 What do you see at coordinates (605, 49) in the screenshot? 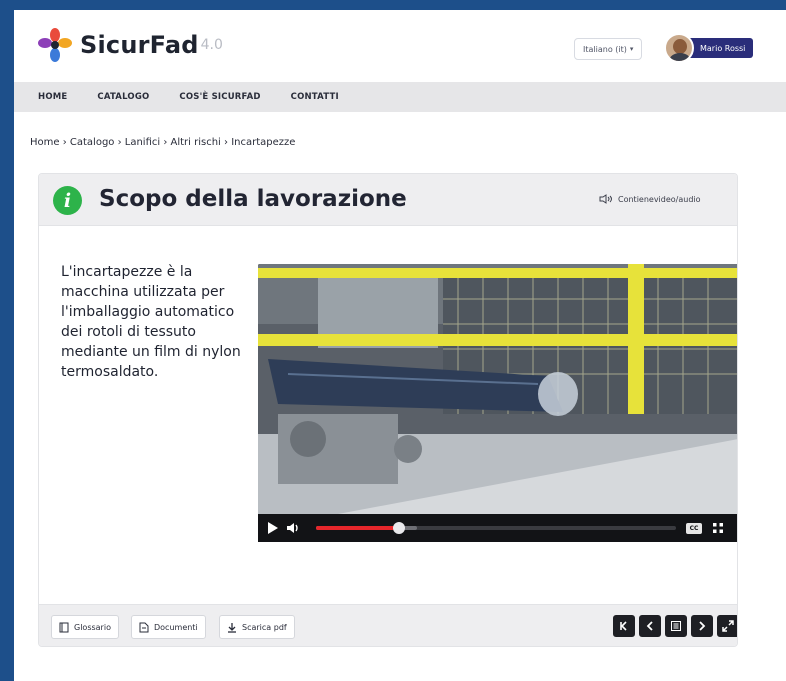
I see `language-label: Italiano (it)` at bounding box center [605, 49].